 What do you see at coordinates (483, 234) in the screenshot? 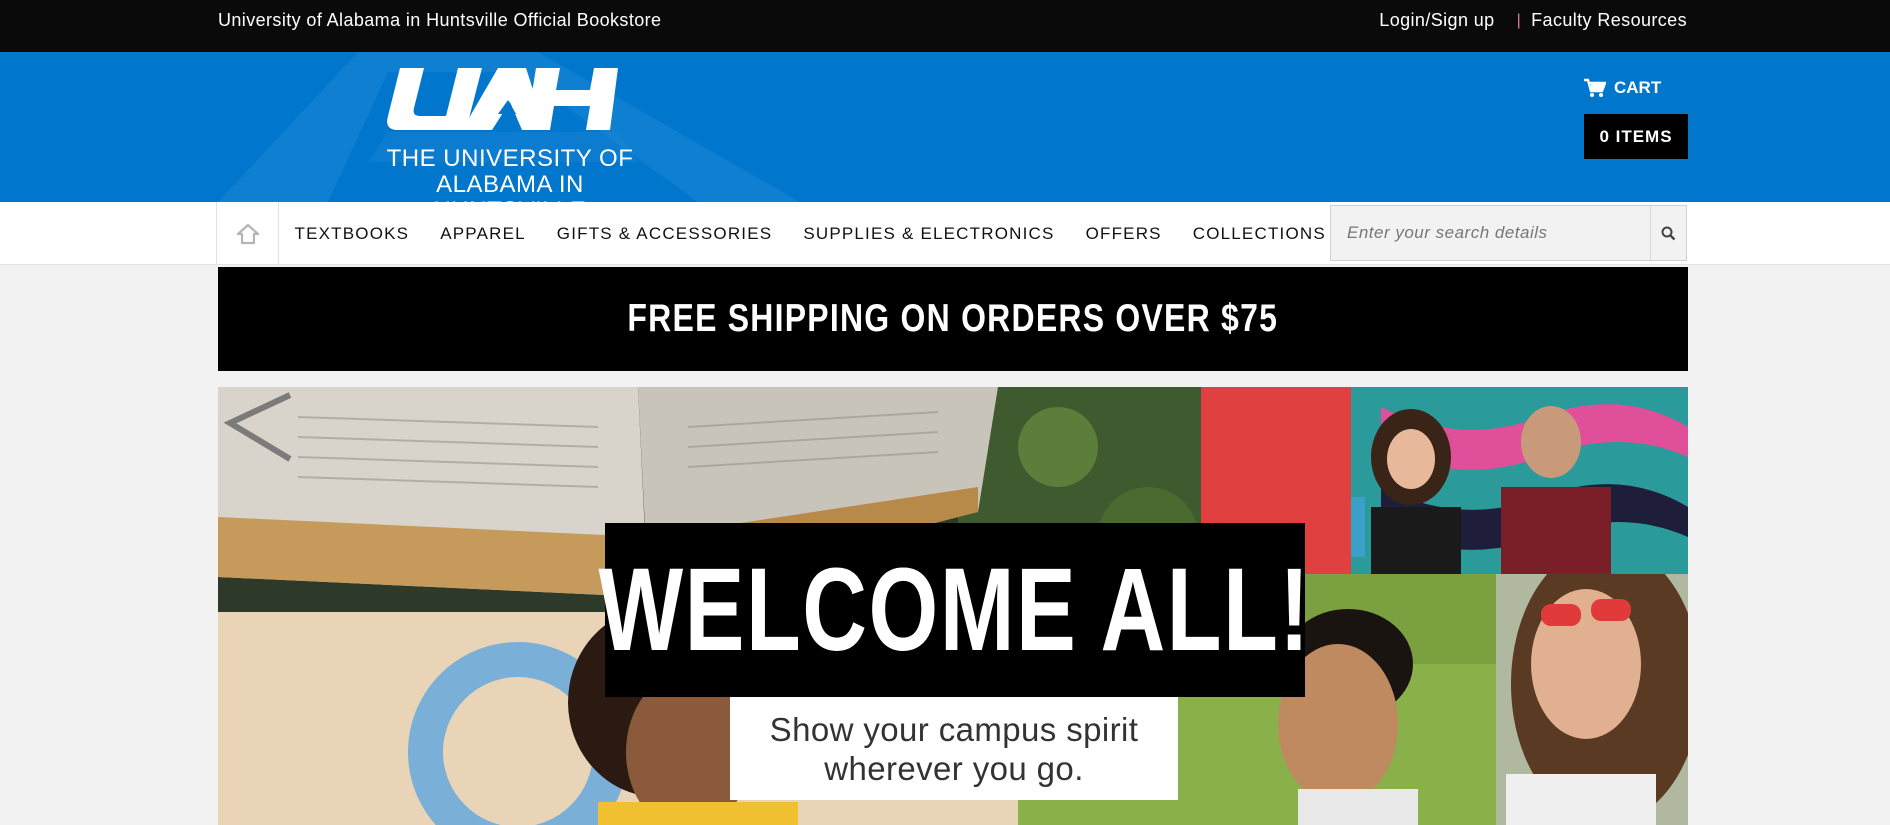
I see `nav-item-apparel: APPAREL` at bounding box center [483, 234].